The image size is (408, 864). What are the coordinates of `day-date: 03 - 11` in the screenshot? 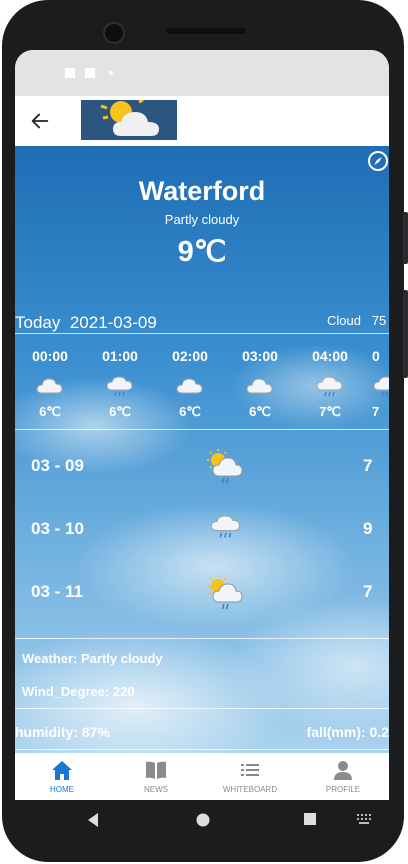 It's located at (57, 591).